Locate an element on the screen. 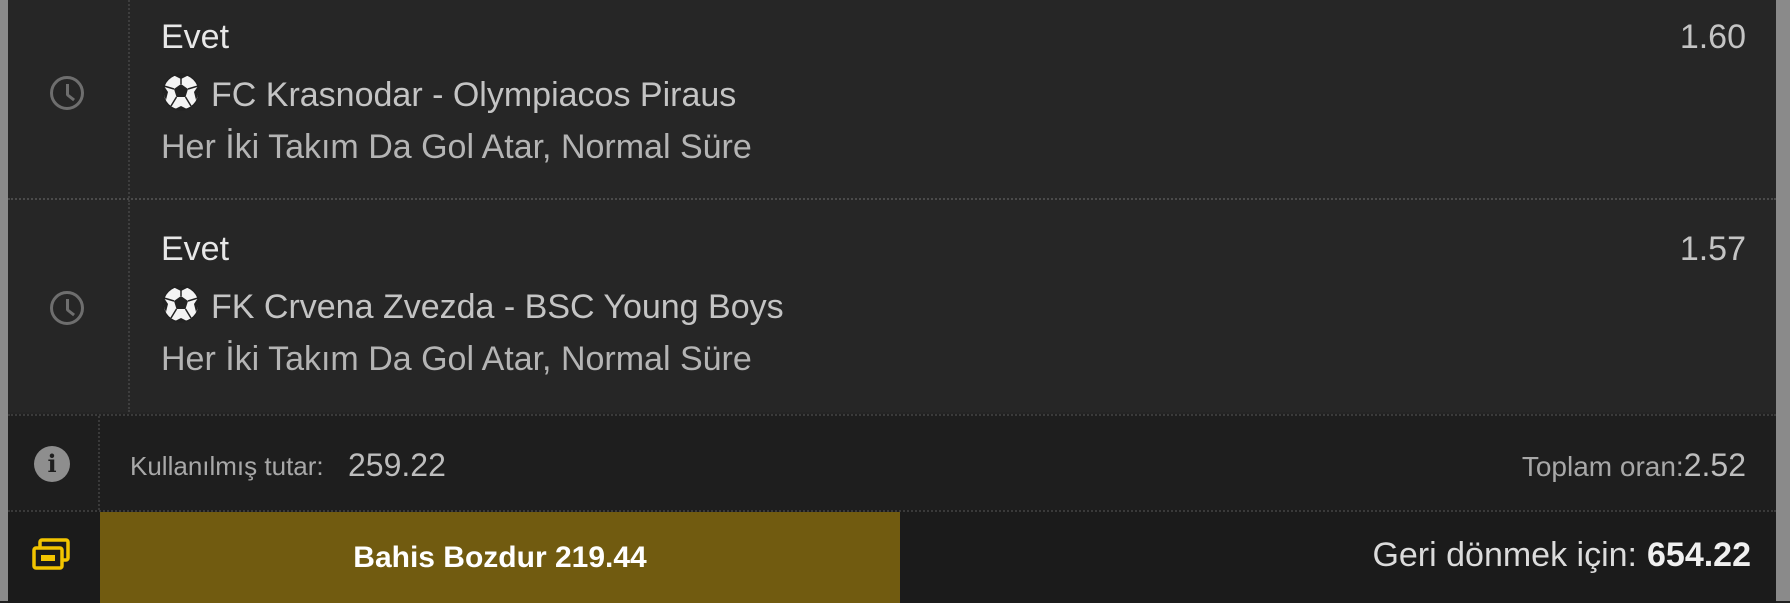 The image size is (1790, 603). window-edge-left is located at coordinates (4, 300).